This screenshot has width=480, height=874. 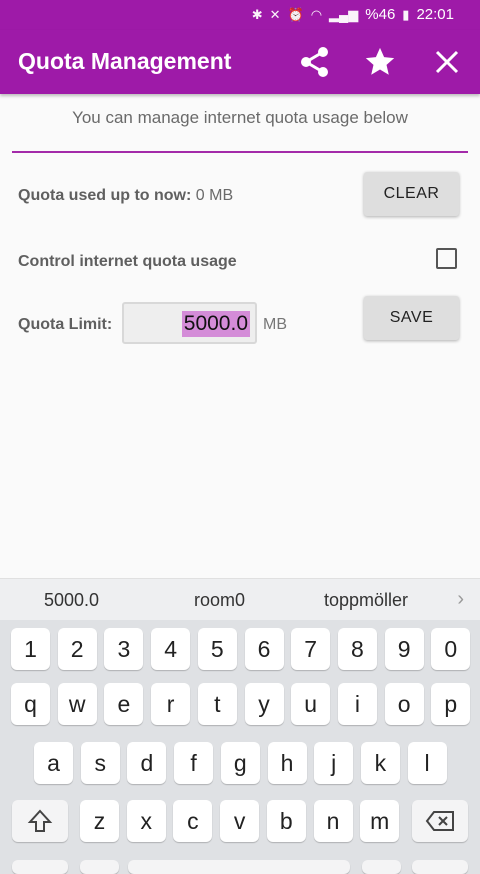 What do you see at coordinates (240, 152) in the screenshot?
I see `divider` at bounding box center [240, 152].